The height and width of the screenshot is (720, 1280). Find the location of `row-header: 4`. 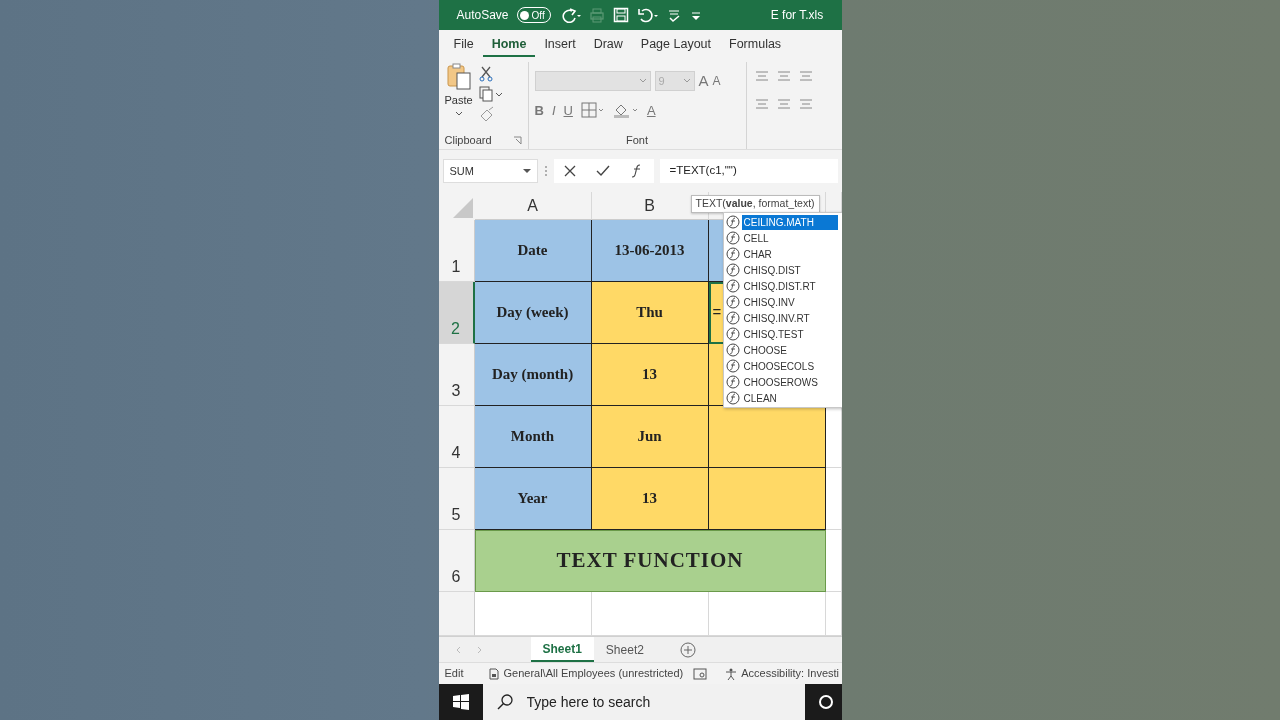

row-header: 4 is located at coordinates (456, 437).